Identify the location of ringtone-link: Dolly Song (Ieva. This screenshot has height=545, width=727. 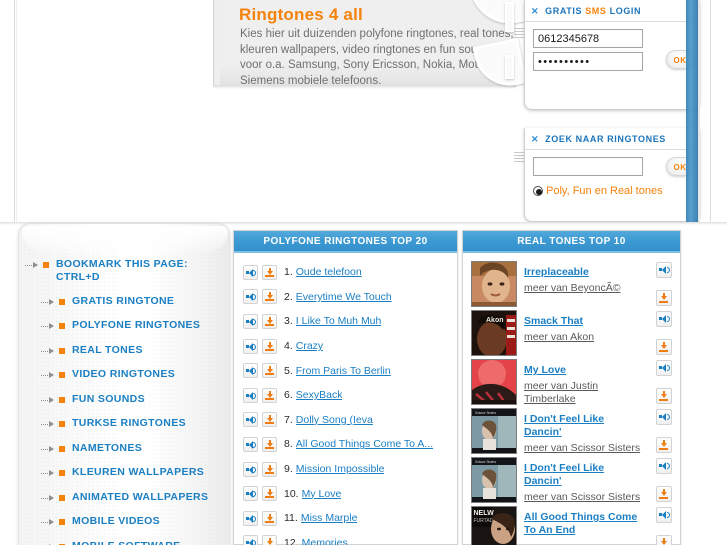
(334, 420).